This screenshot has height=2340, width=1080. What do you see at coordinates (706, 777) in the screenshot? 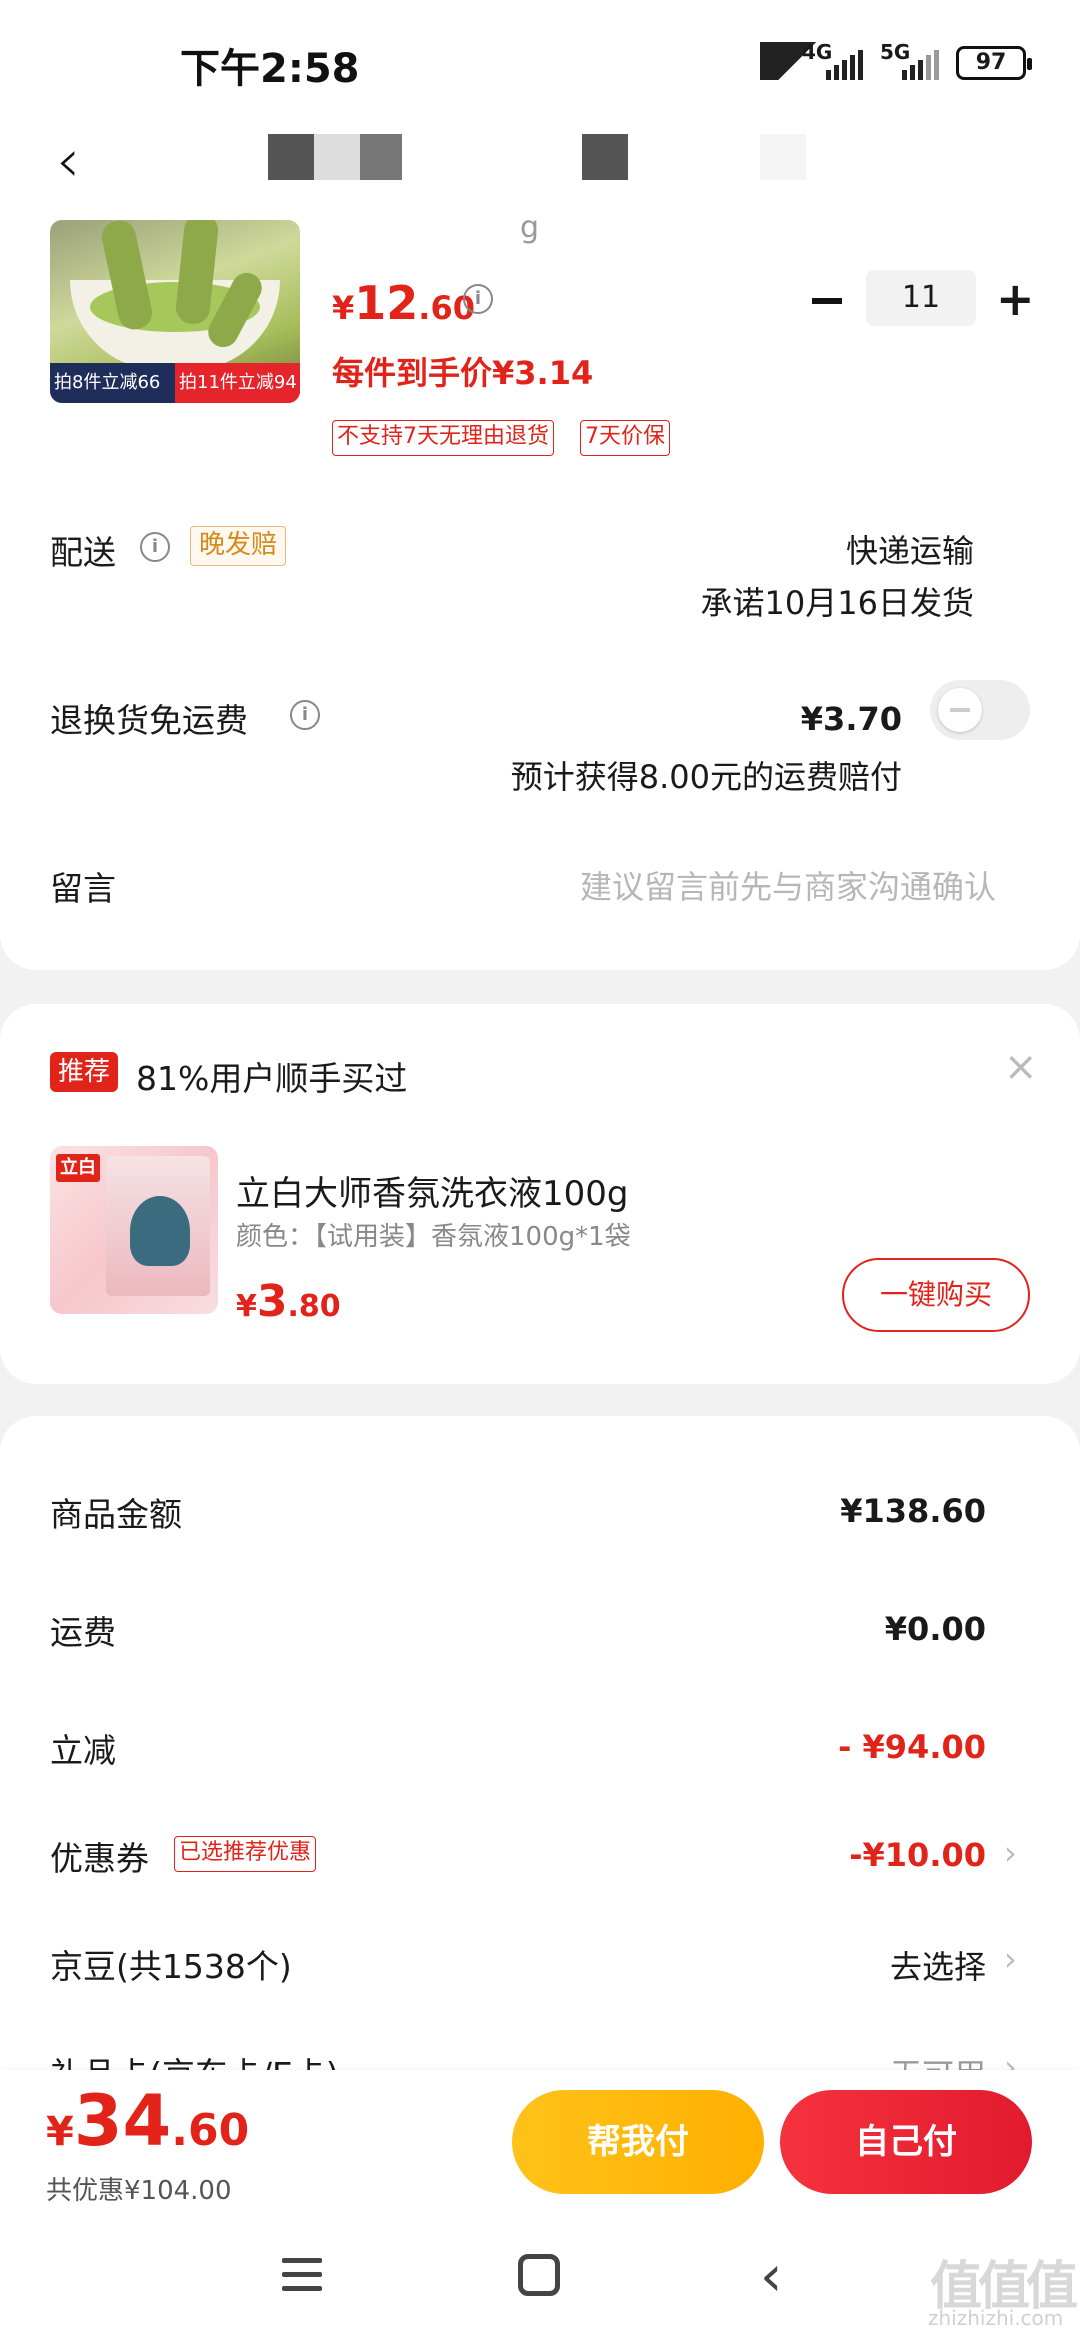
I see `return-shipping-note: 预计获得8.00元的运费赔付` at bounding box center [706, 777].